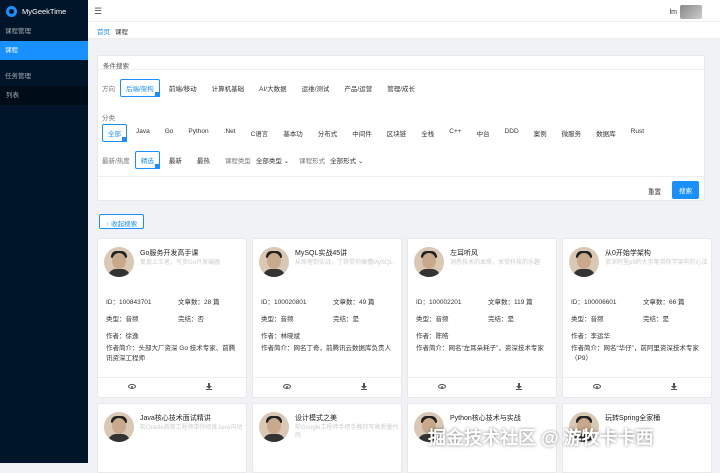  What do you see at coordinates (228, 88) in the screenshot?
I see `direction-option: 计算机基础` at bounding box center [228, 88].